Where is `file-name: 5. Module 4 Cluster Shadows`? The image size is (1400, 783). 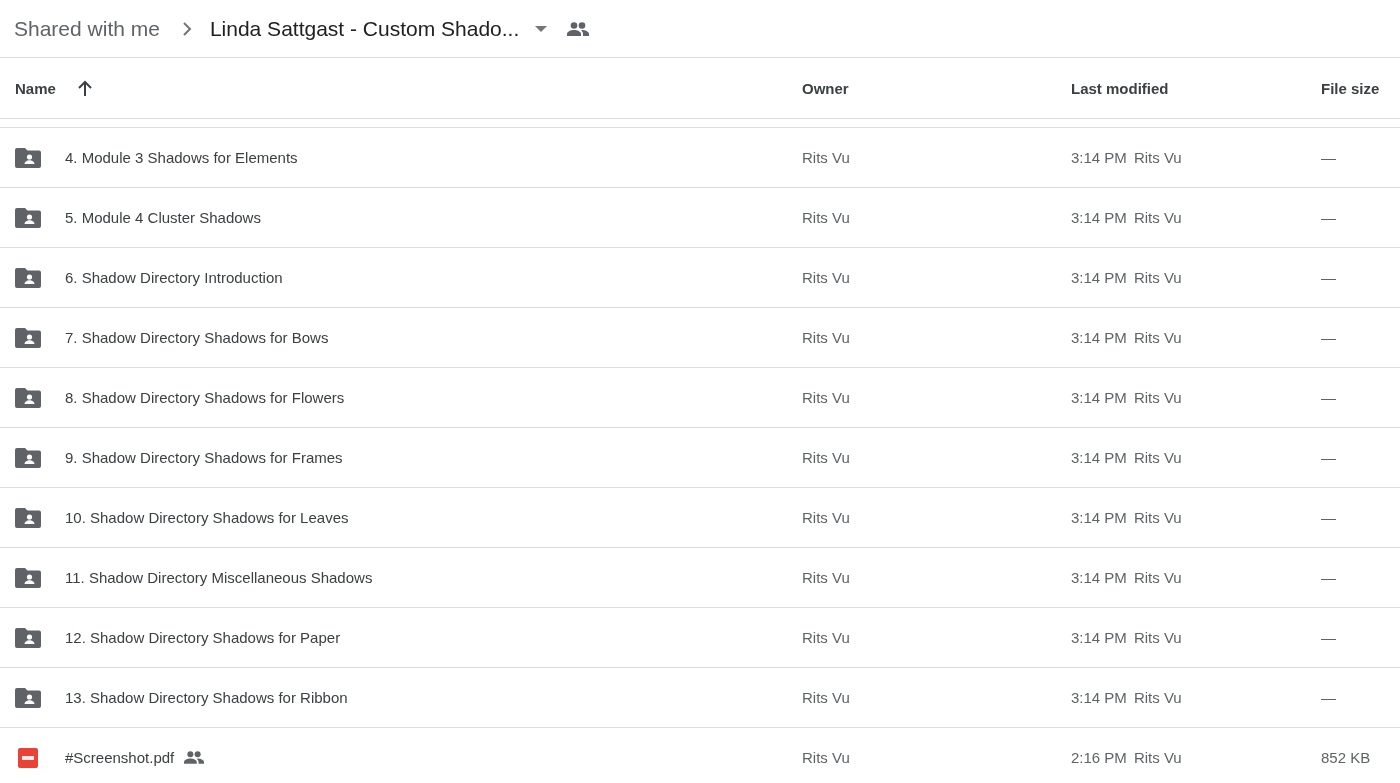 file-name: 5. Module 4 Cluster Shadows is located at coordinates (163, 217).